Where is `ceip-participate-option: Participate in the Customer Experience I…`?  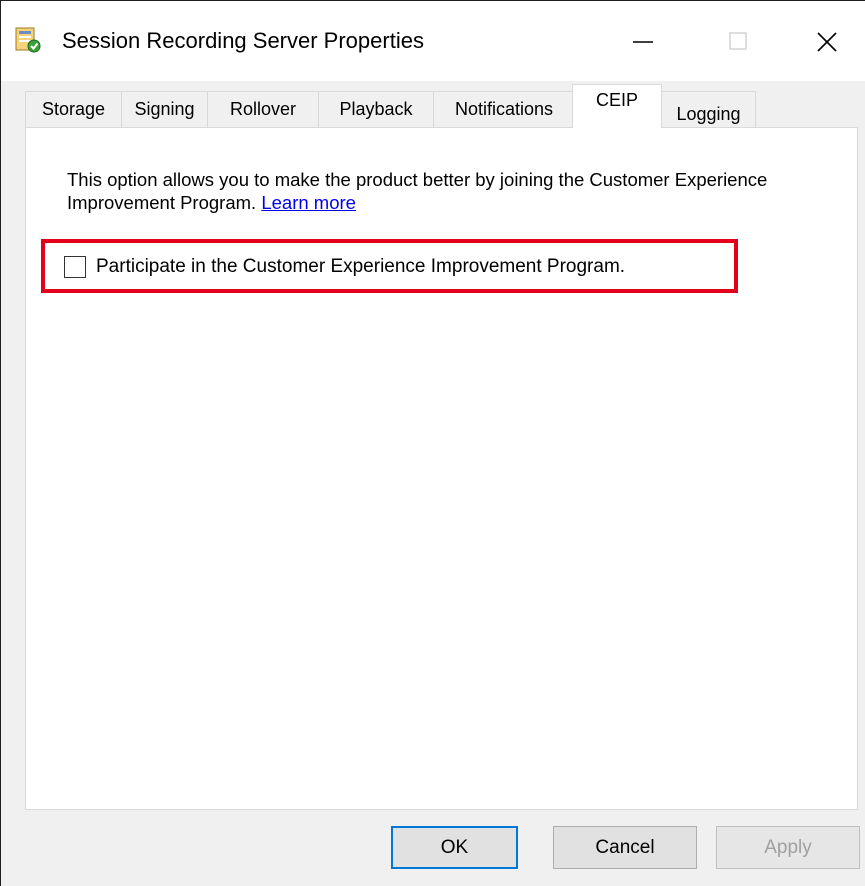
ceip-participate-option: Participate in the Customer Experience I… is located at coordinates (344, 267).